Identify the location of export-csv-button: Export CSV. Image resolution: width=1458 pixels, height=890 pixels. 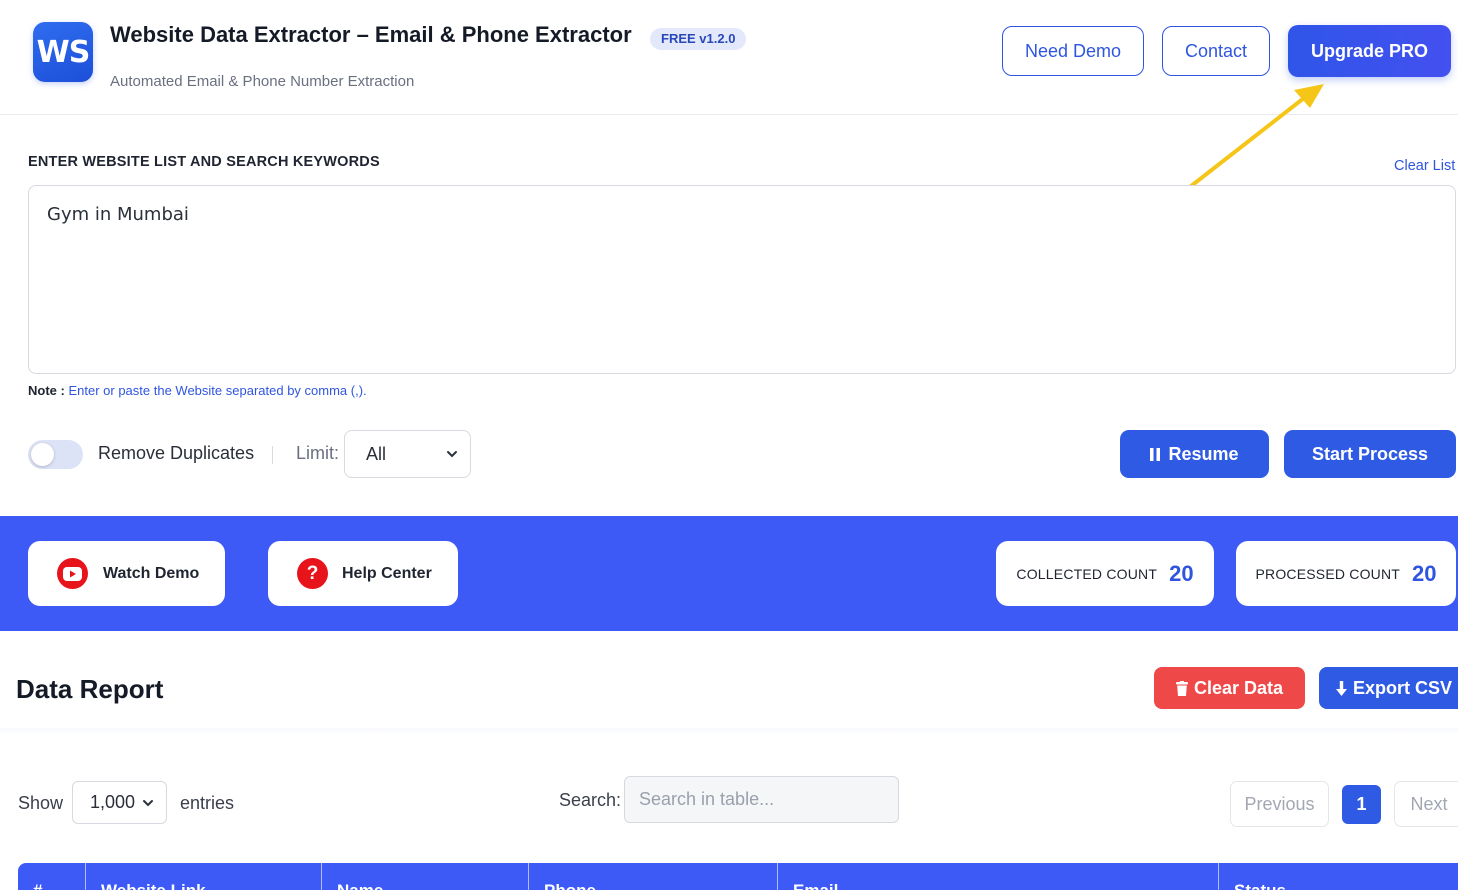
(1388, 688).